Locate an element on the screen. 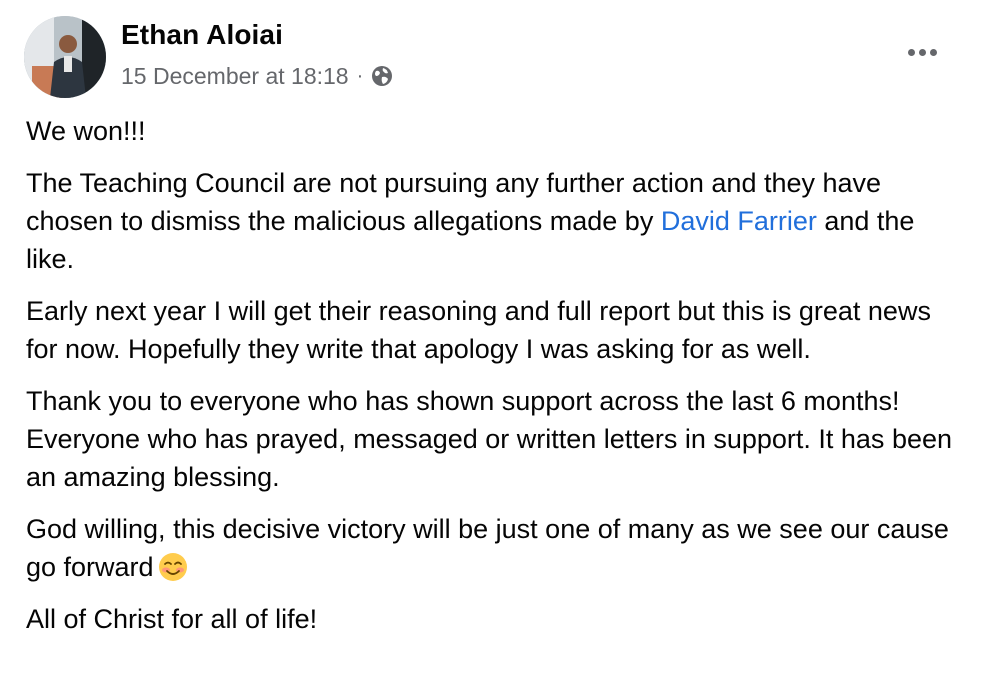 This screenshot has width=982, height=688. more-options-icon is located at coordinates (922, 52).